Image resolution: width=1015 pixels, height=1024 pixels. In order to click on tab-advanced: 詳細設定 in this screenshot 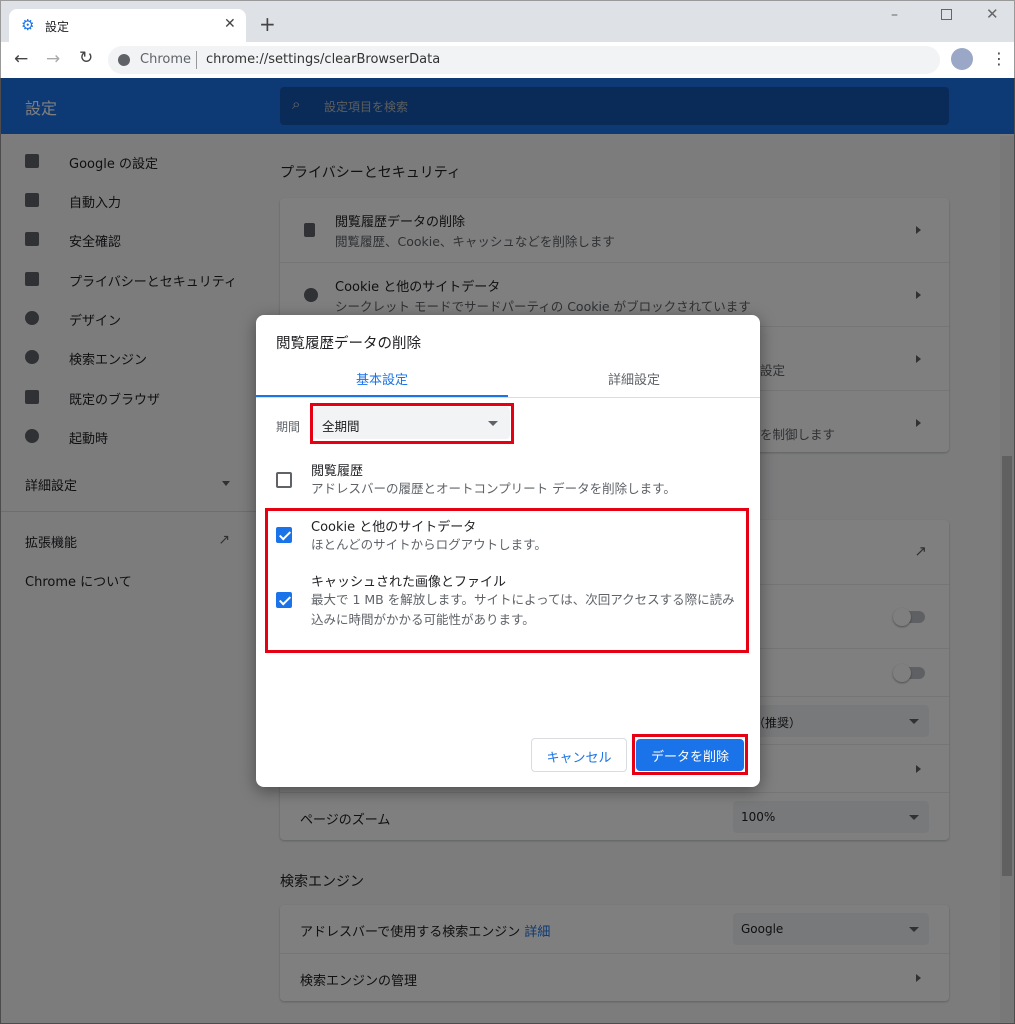, I will do `click(634, 380)`.